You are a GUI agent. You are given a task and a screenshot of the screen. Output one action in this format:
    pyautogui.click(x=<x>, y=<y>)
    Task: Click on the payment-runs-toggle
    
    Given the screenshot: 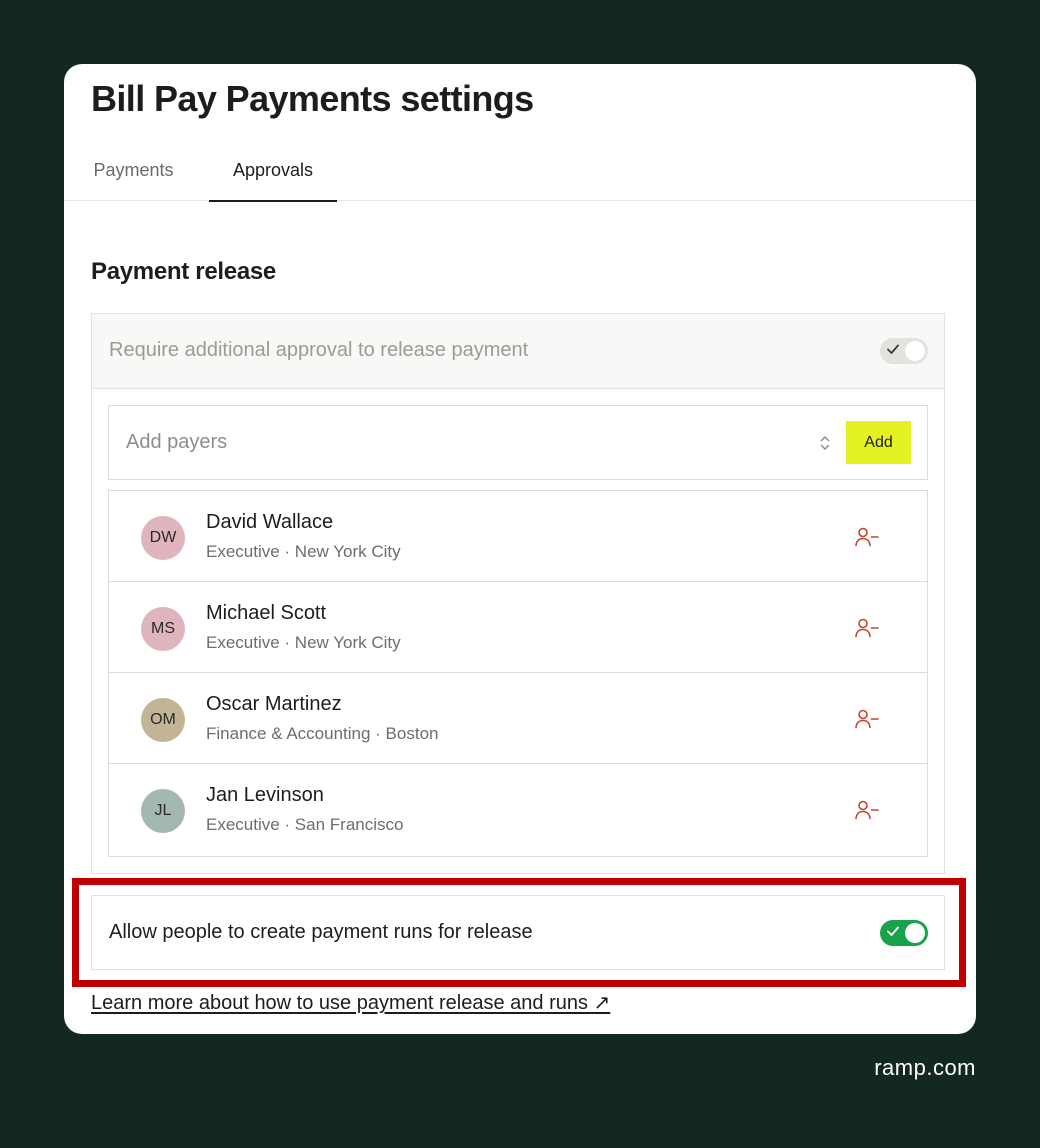 What is the action you would take?
    pyautogui.click(x=904, y=933)
    